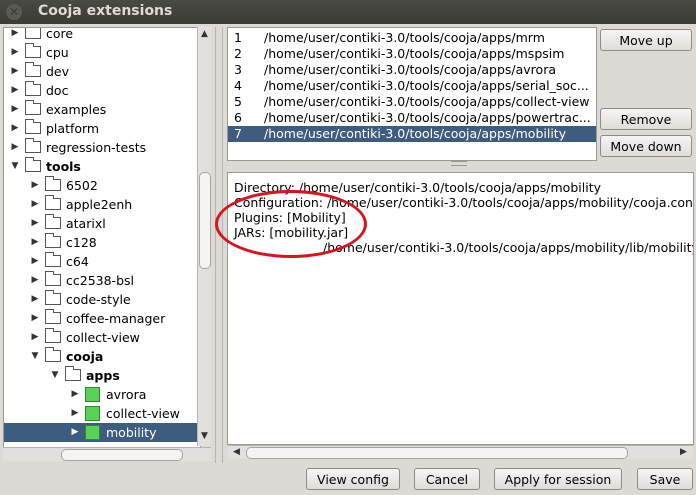  I want to click on tree-item: ▶ c64, so click(102, 261).